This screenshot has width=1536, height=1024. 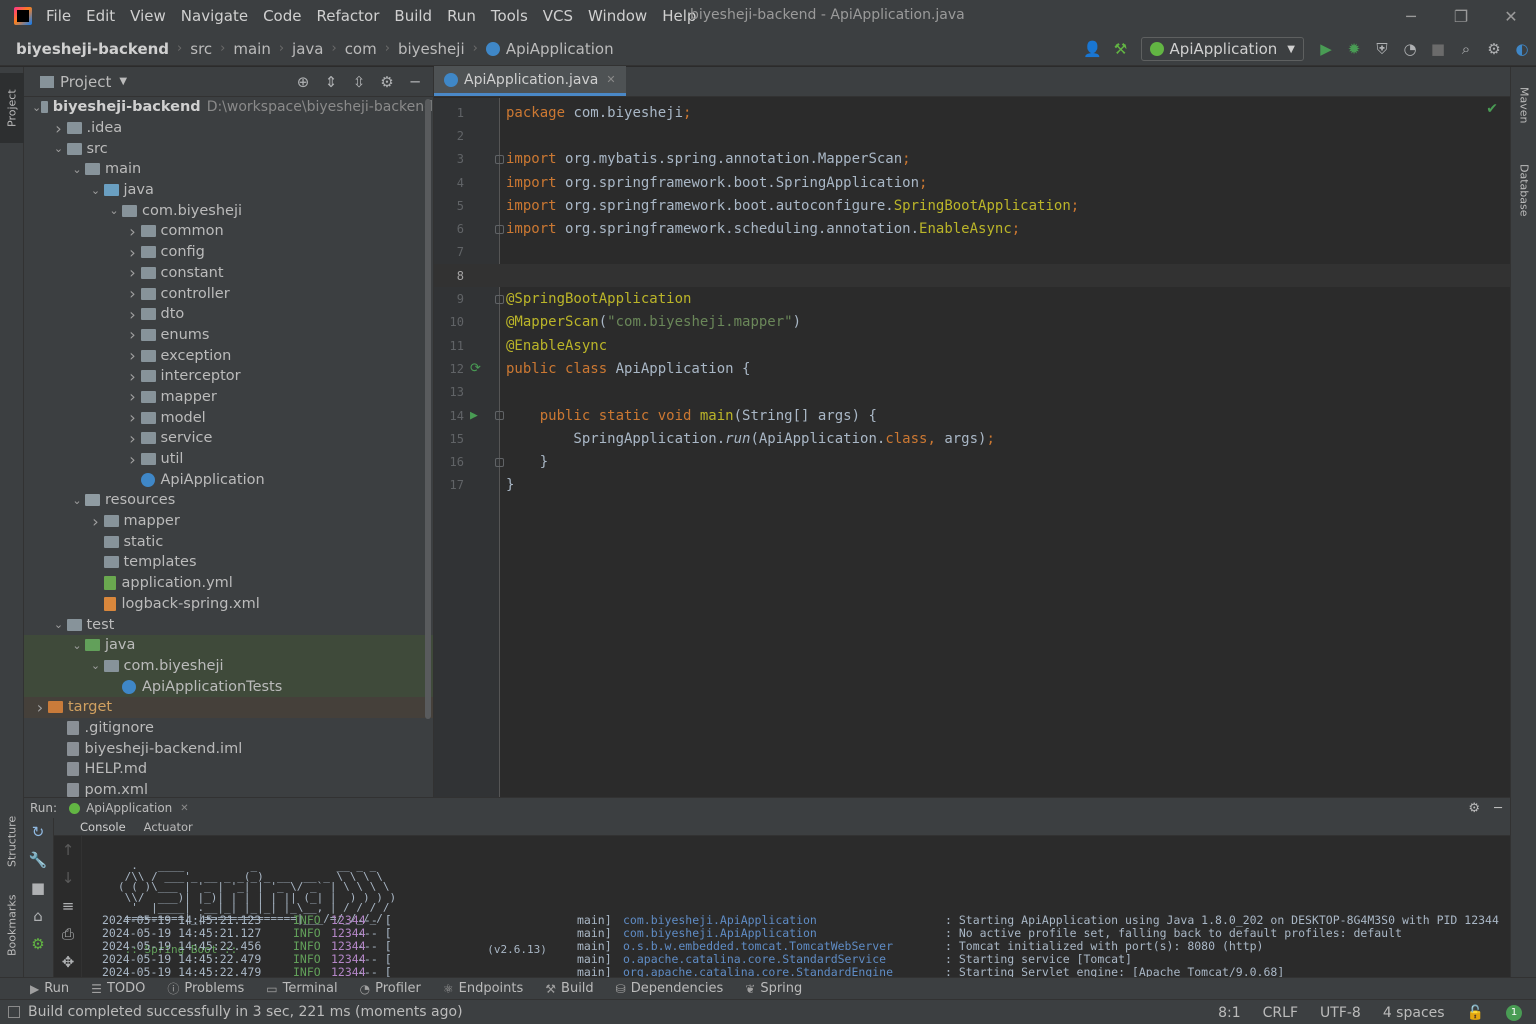 I want to click on tree-item: › config, so click(x=228, y=252).